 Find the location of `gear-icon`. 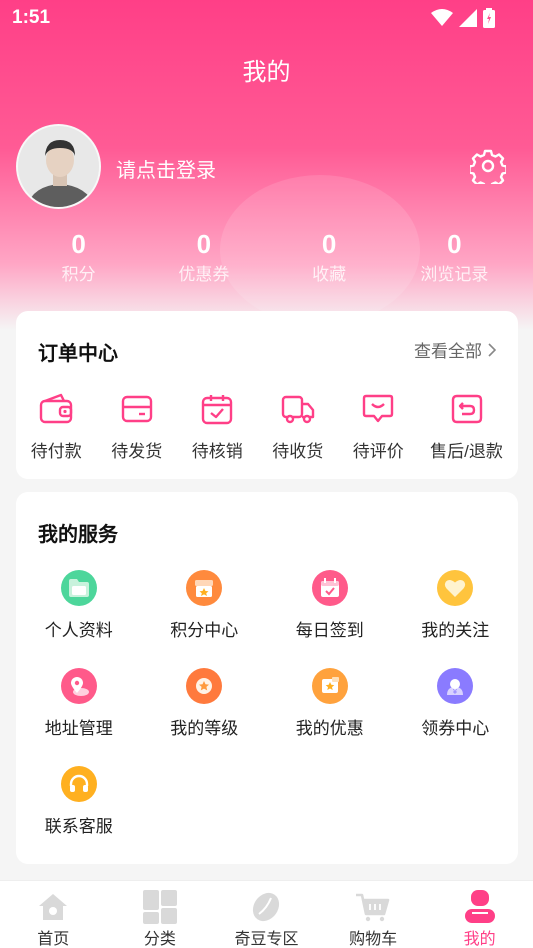

gear-icon is located at coordinates (488, 169).